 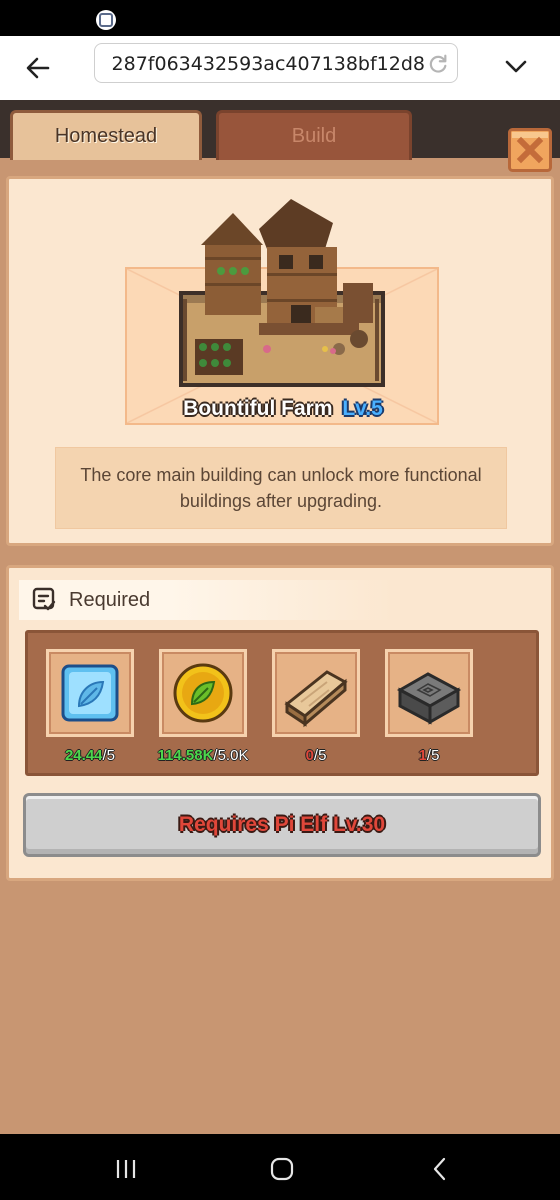 I want to click on close-button, so click(x=530, y=150).